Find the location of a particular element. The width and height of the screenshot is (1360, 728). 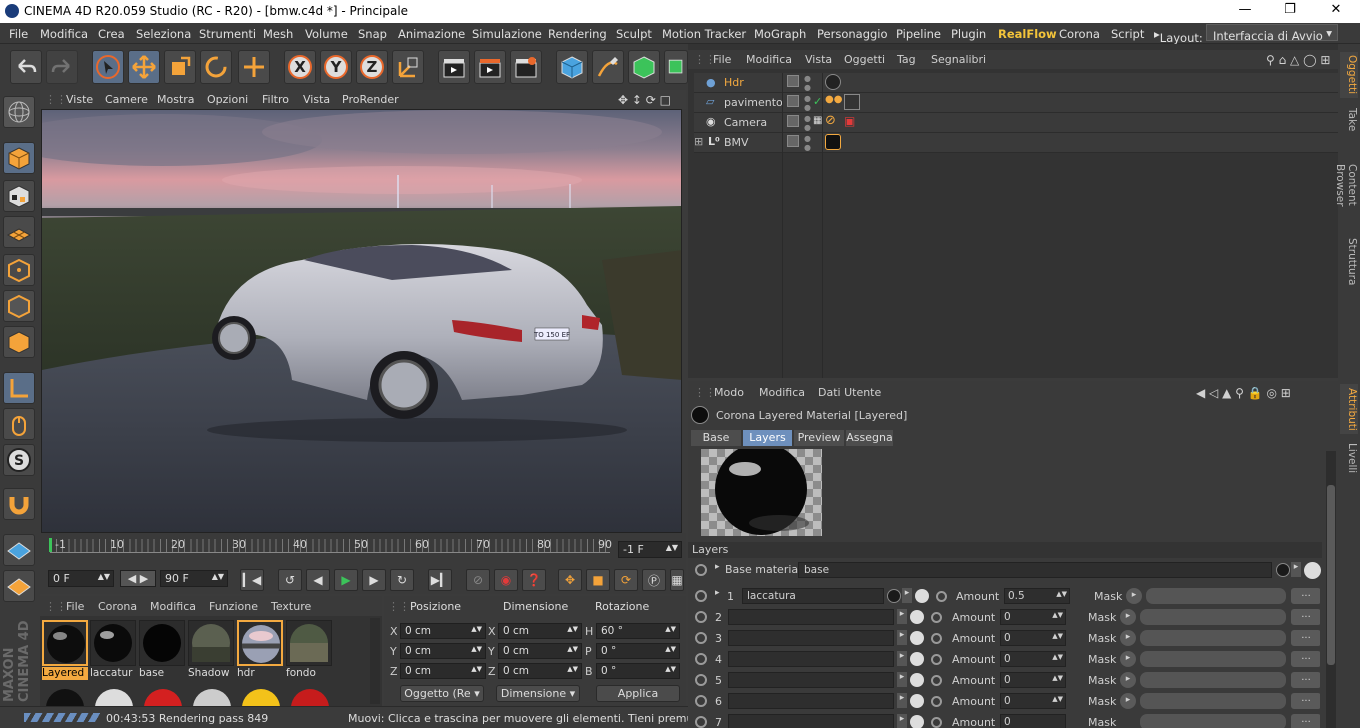

menu-snap: Snap is located at coordinates (372, 34).